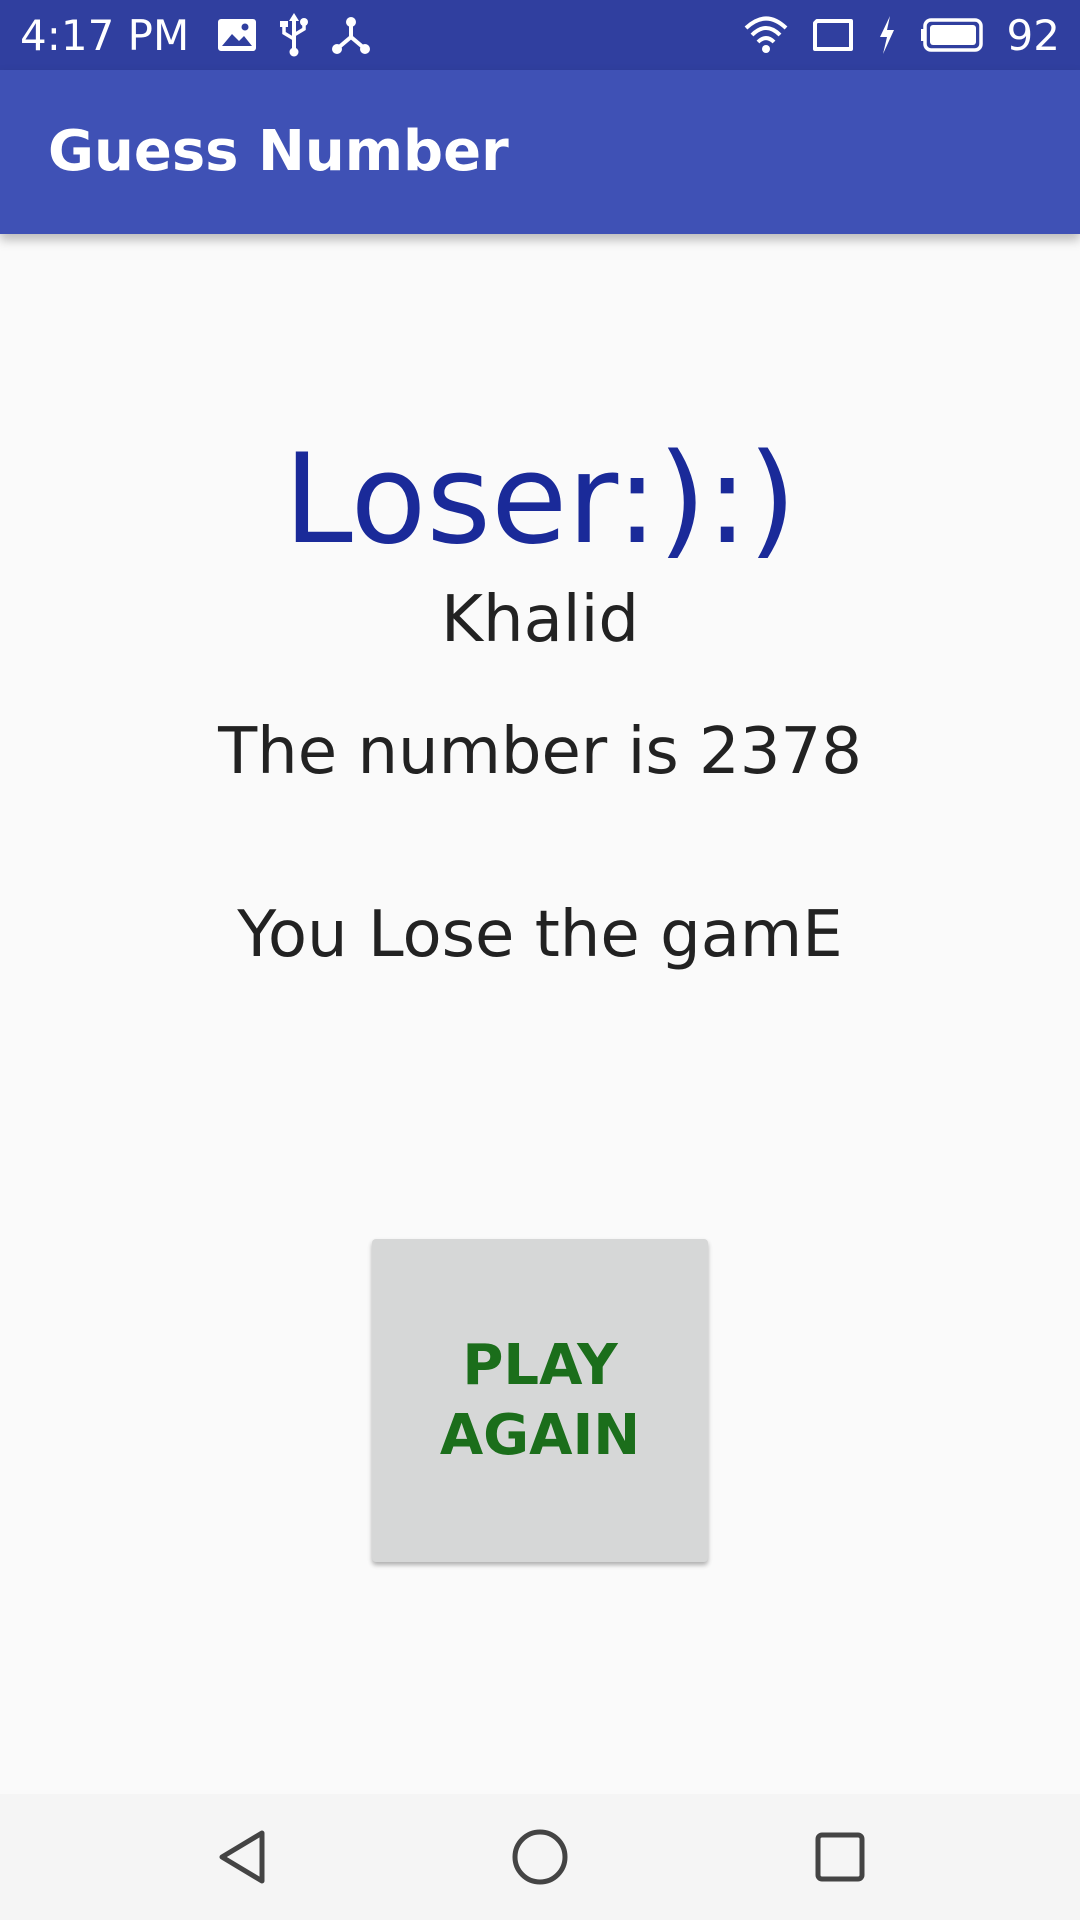 Image resolution: width=1080 pixels, height=1920 pixels. What do you see at coordinates (833, 35) in the screenshot?
I see `screen-cast-icon` at bounding box center [833, 35].